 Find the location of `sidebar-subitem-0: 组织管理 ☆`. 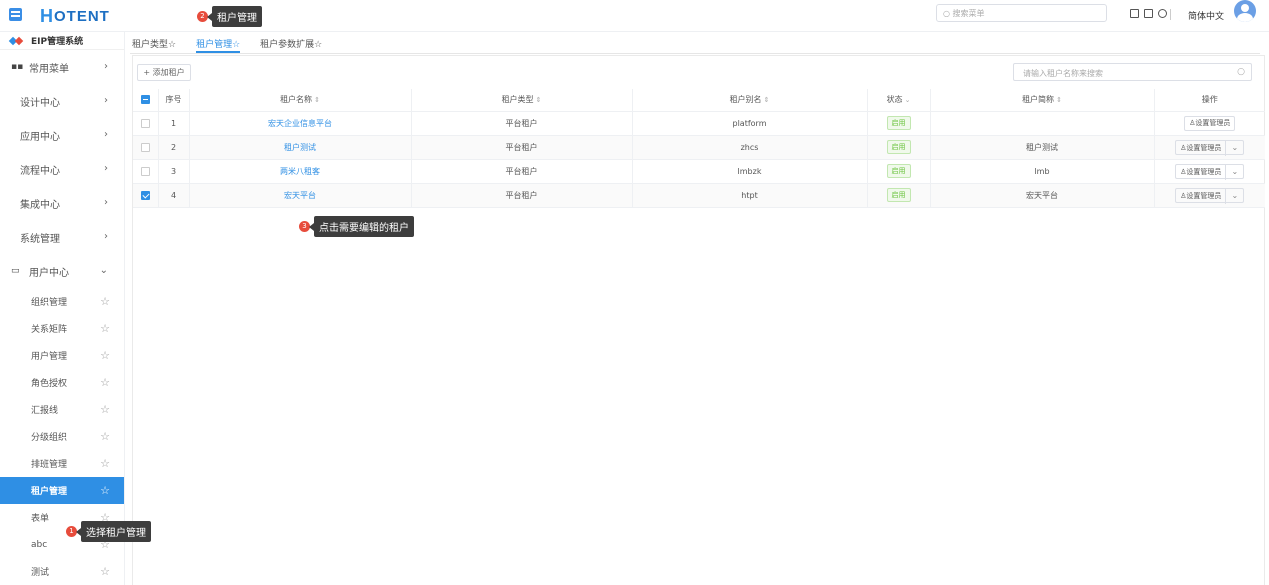

sidebar-subitem-0: 组织管理 ☆ is located at coordinates (62, 301).